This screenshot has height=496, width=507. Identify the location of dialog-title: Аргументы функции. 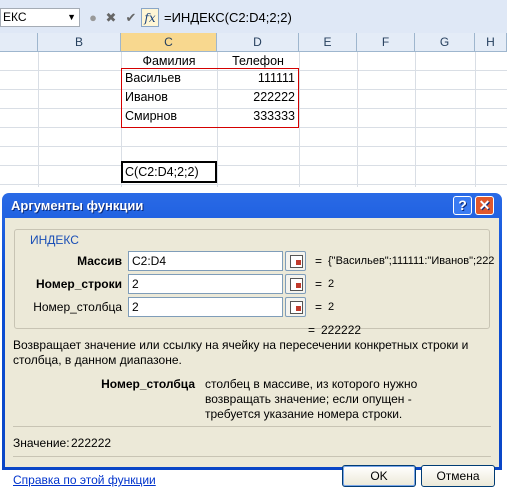
(77, 205).